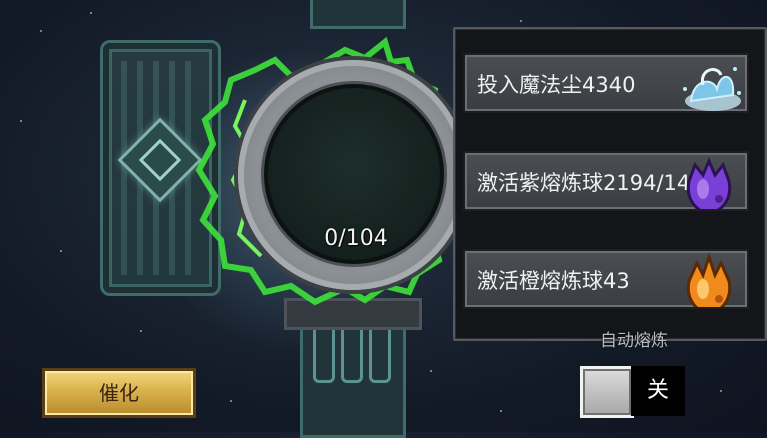  I want to click on add-magic-dust-button: 投入魔法尘4340, so click(606, 83).